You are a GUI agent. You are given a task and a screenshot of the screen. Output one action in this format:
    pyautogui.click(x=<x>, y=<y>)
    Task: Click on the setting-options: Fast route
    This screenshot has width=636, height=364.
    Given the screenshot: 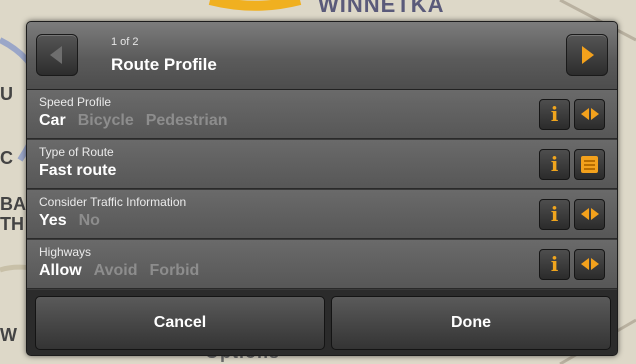 What is the action you would take?
    pyautogui.click(x=83, y=171)
    